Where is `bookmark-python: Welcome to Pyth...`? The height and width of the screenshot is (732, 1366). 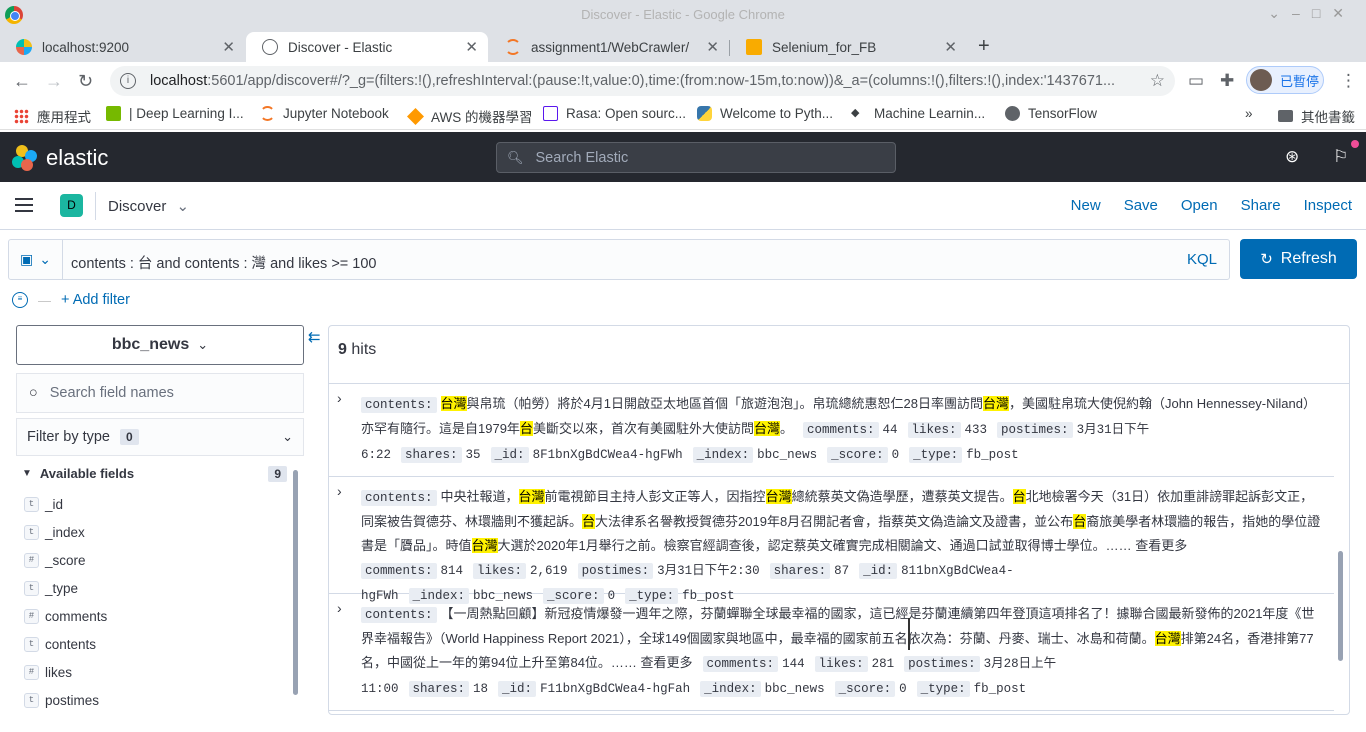
bookmark-python: Welcome to Pyth... is located at coordinates (765, 113).